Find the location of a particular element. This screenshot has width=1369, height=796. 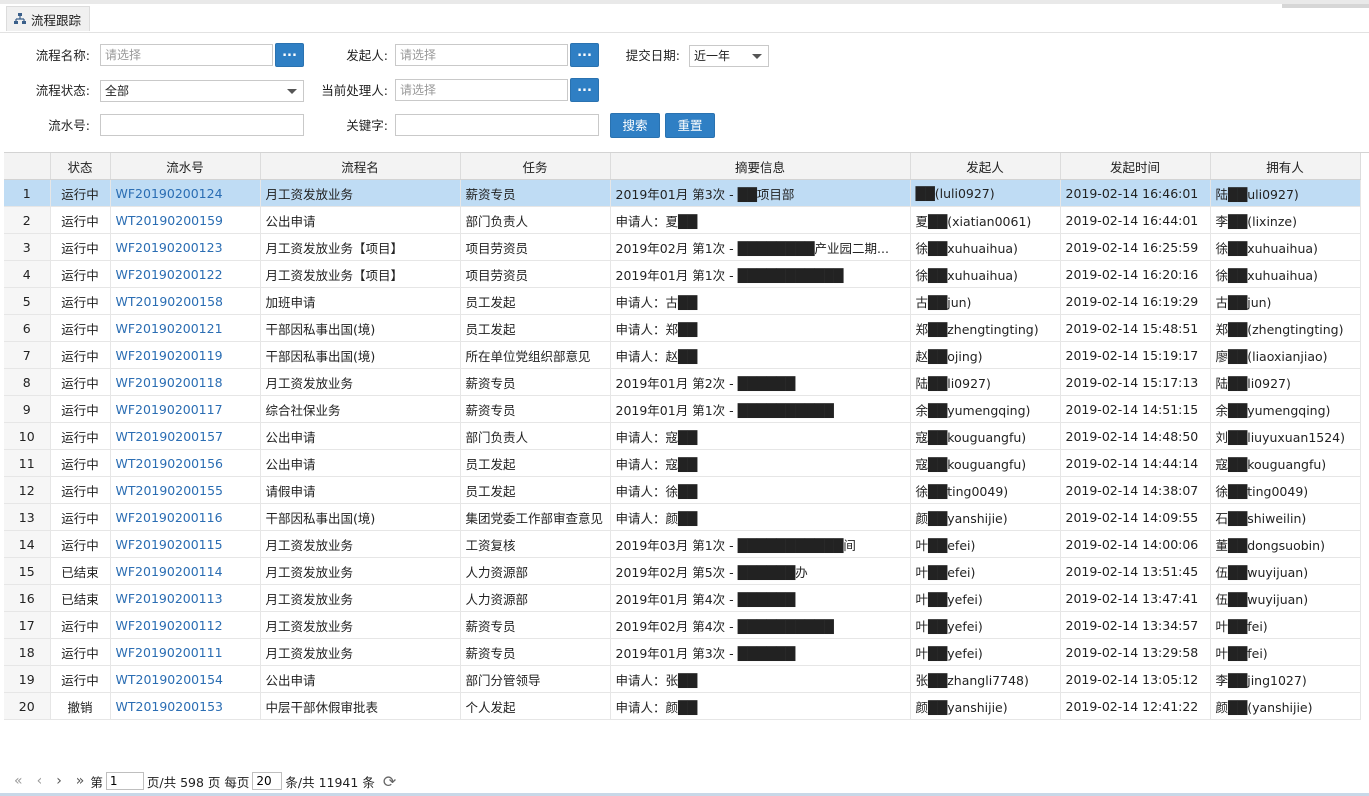

flow-name-cell: 请假申请 is located at coordinates (360, 490).